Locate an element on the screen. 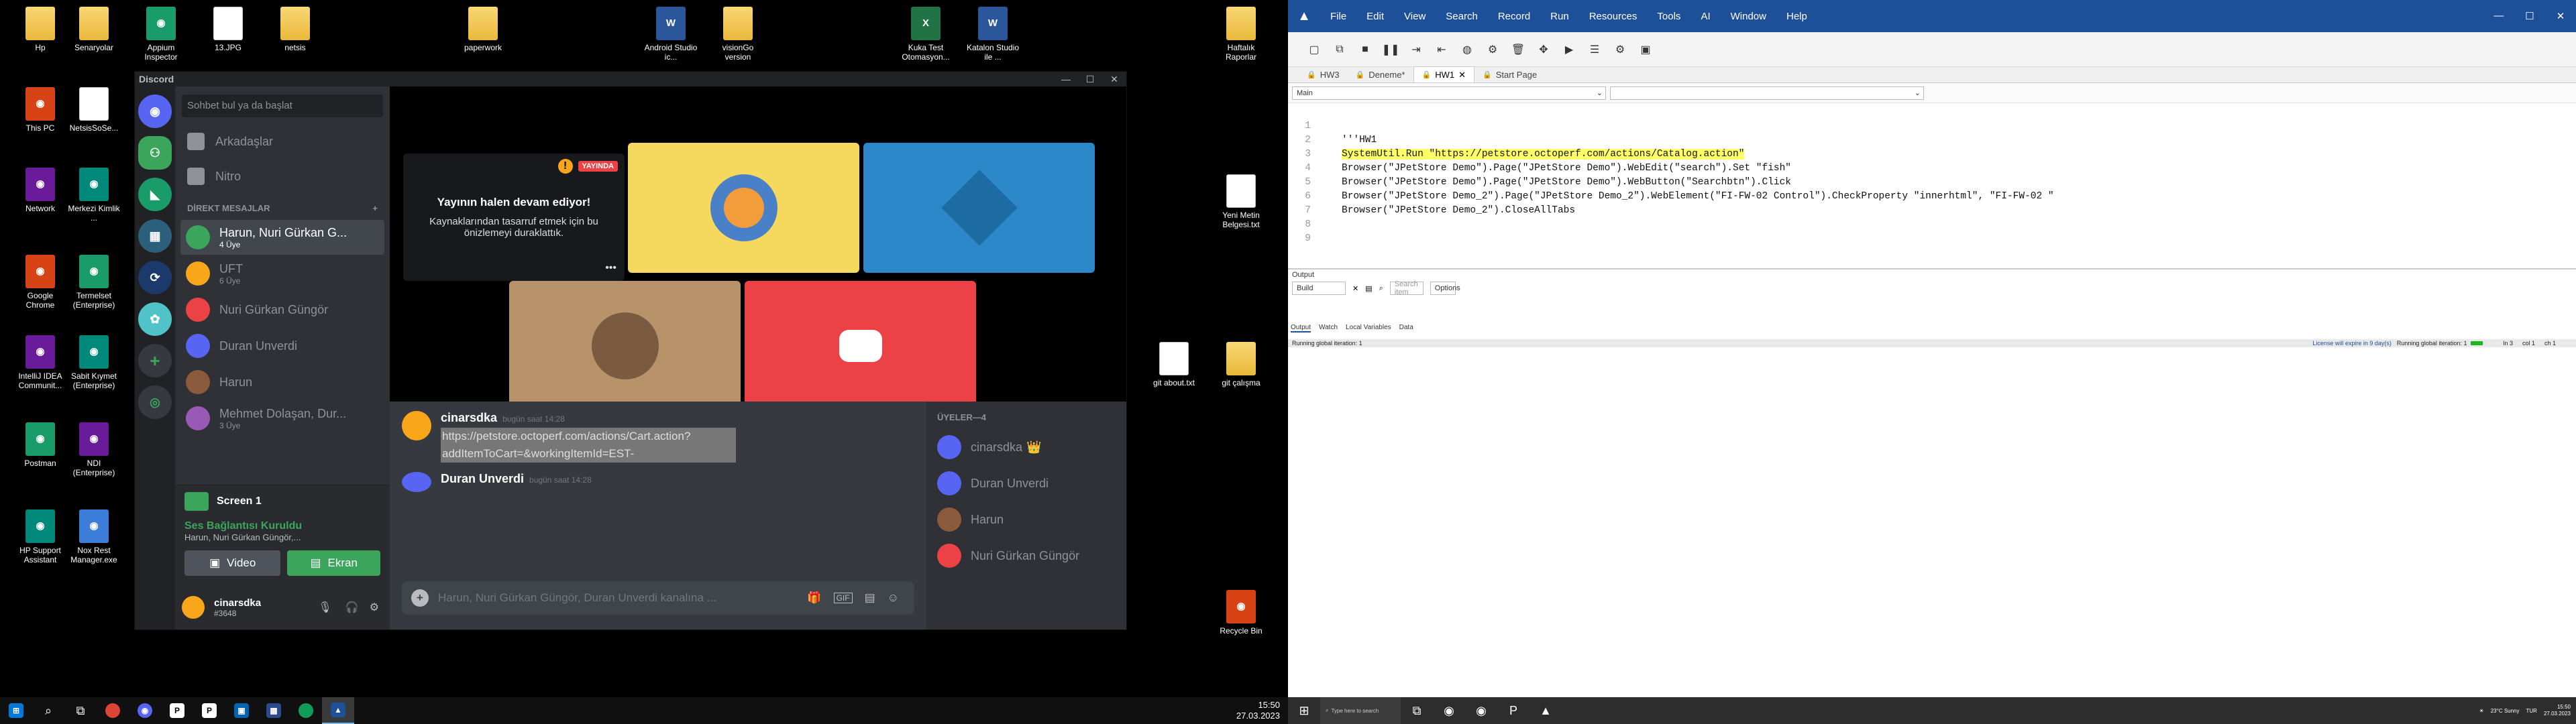  chrome-icon: ◉ is located at coordinates (1449, 710).